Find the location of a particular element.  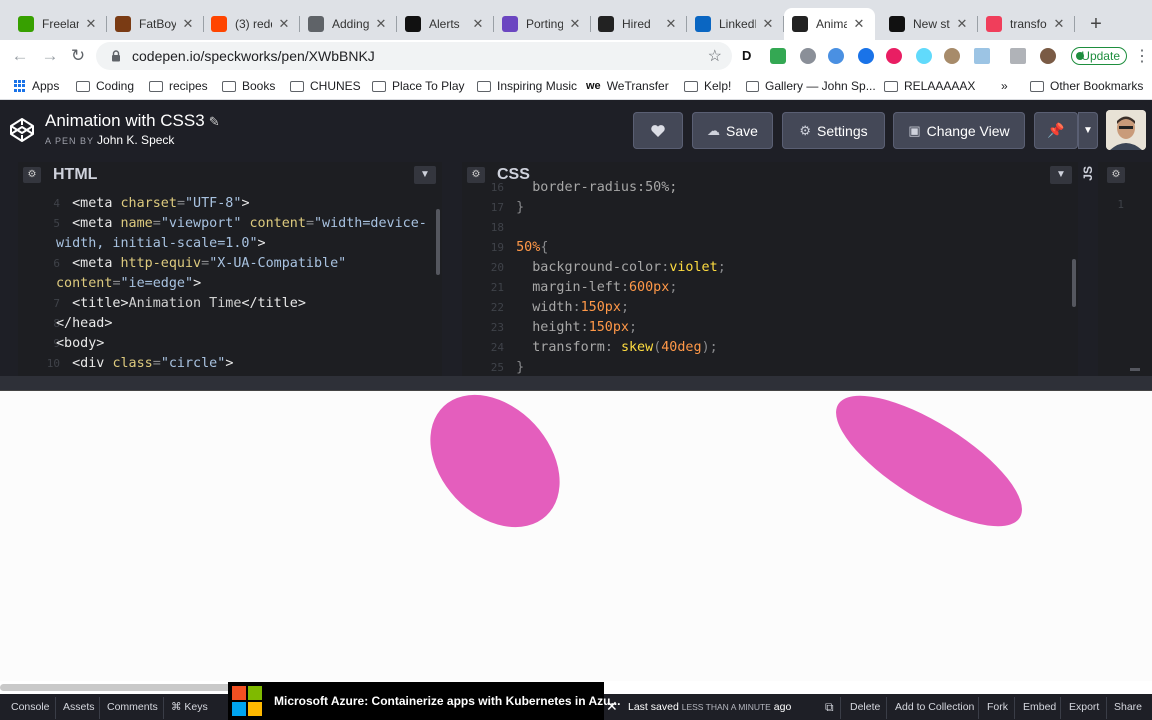

update-button: Update is located at coordinates (1099, 56).